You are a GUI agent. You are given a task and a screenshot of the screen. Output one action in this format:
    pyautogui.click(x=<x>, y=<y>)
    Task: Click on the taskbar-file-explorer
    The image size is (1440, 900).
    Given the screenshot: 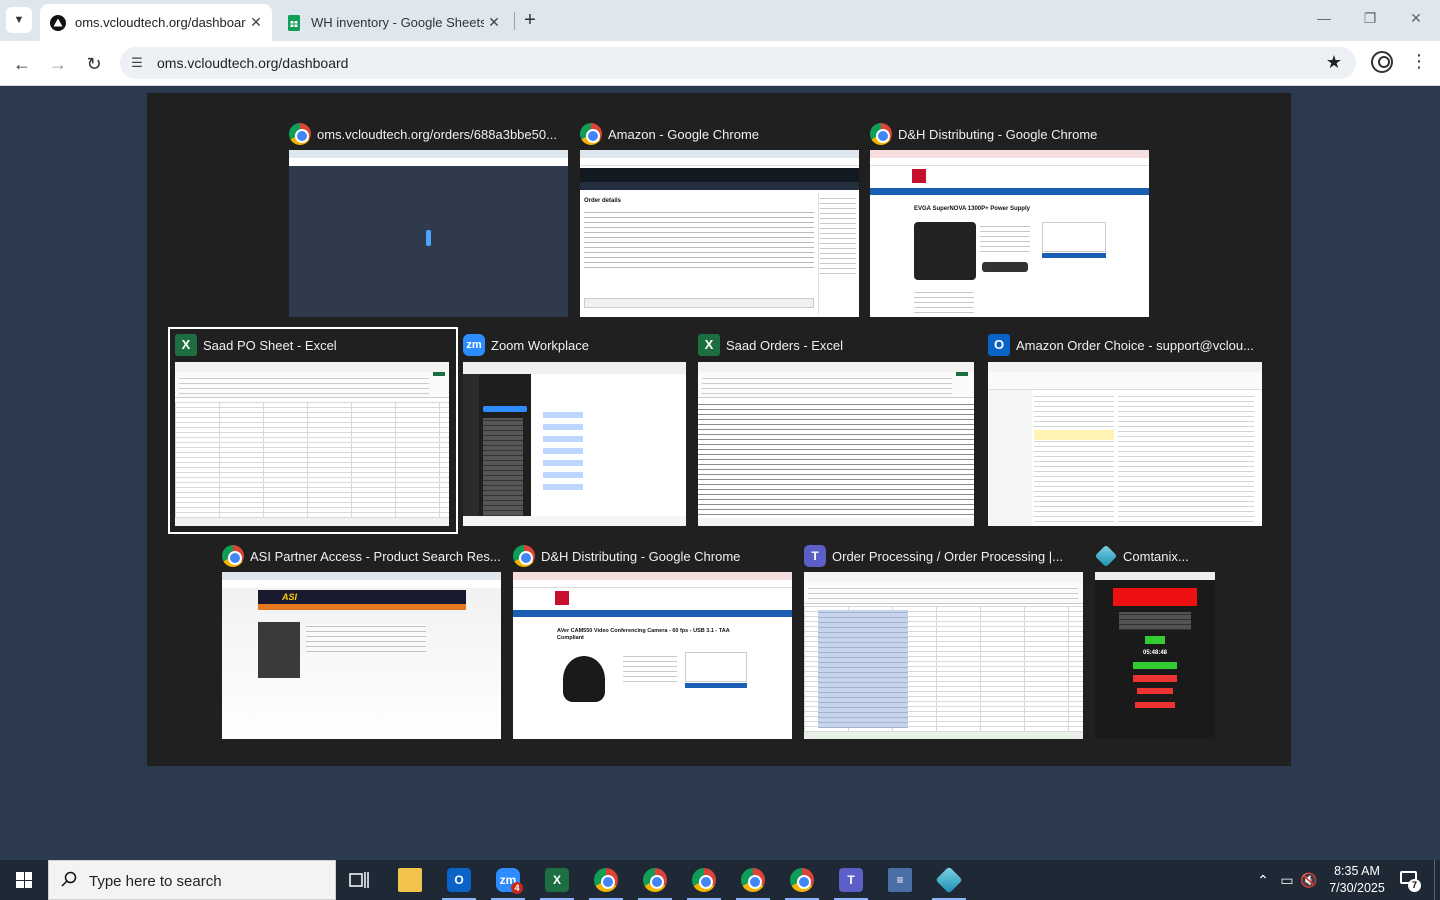 What is the action you would take?
    pyautogui.click(x=410, y=880)
    